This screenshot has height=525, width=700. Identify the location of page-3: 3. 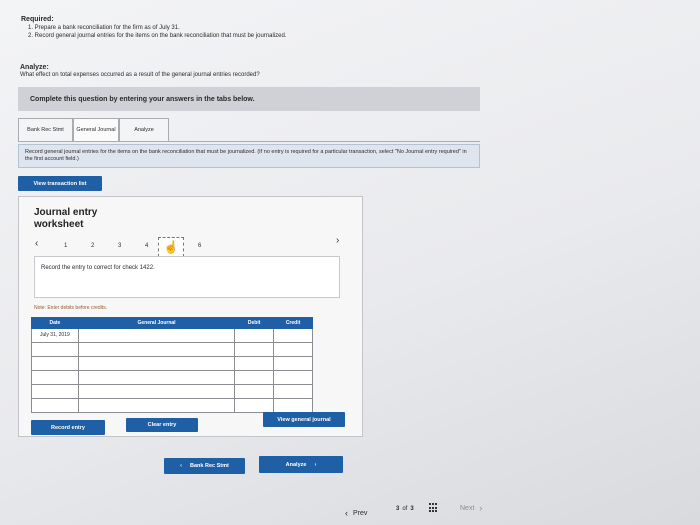
(119, 246).